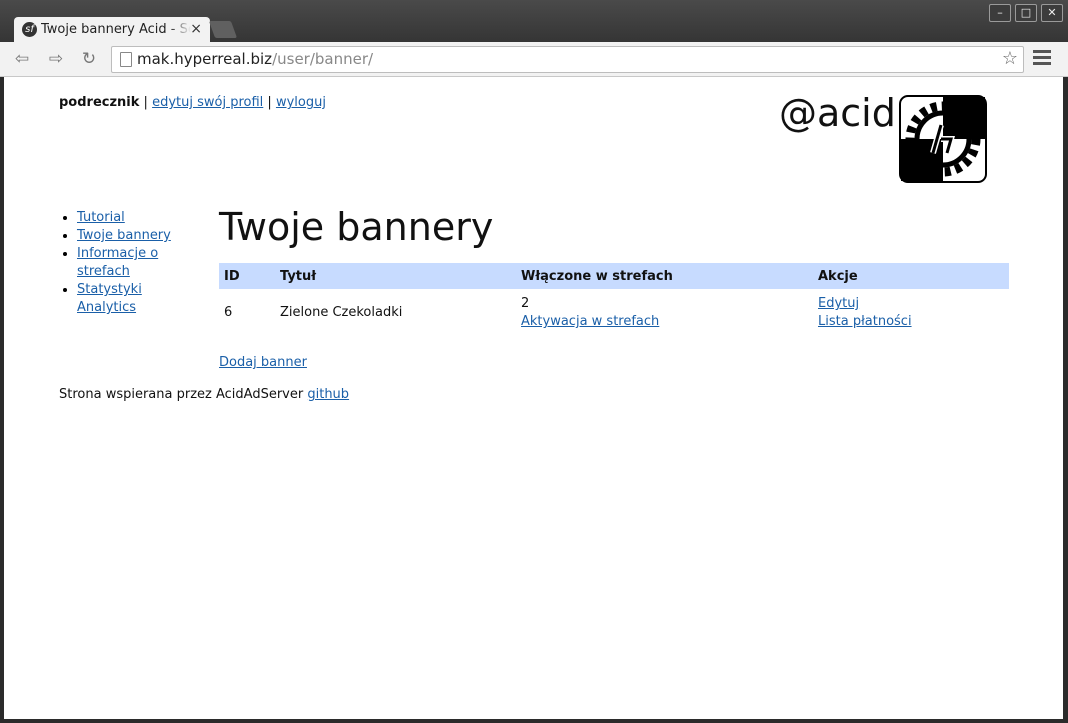  What do you see at coordinates (865, 321) in the screenshot?
I see `payments-link: Lista płatności` at bounding box center [865, 321].